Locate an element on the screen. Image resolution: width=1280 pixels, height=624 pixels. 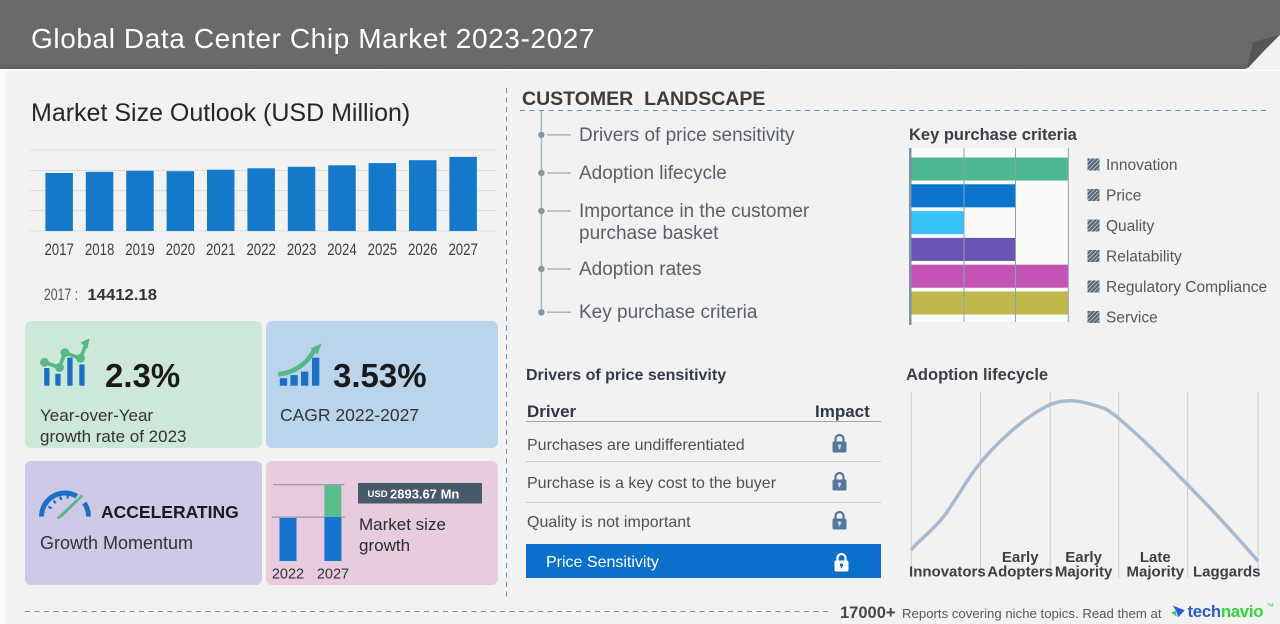
svg-text: Quality is located at coordinates (1130, 226).